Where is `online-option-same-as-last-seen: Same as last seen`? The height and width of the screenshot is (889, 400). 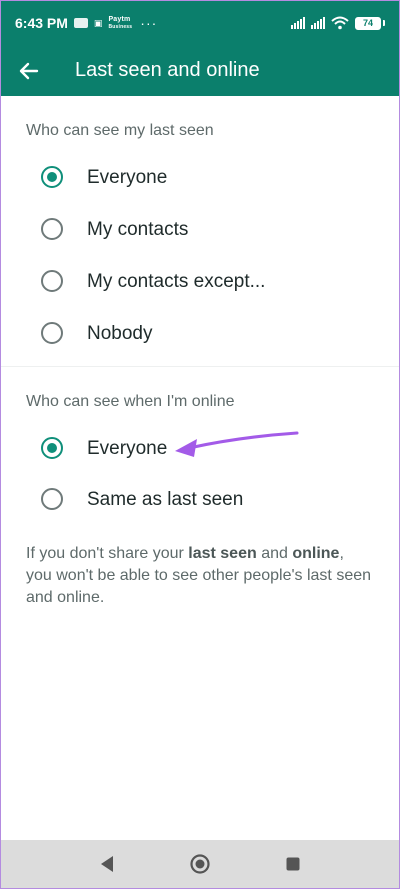
online-option-same-as-last-seen: Same as last seen is located at coordinates (200, 499).